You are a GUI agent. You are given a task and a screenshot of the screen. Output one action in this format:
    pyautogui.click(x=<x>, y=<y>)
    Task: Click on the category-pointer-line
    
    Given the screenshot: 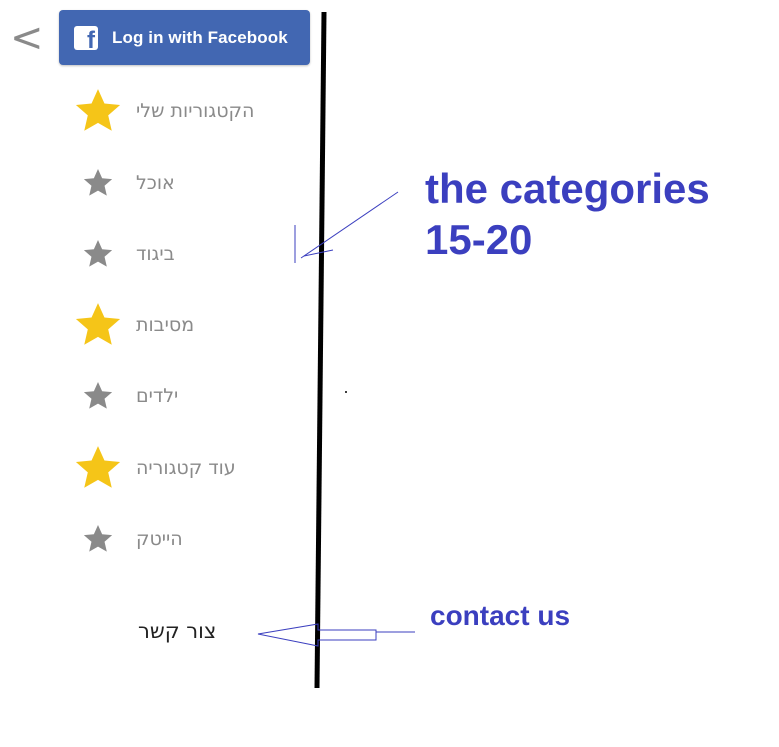 What is the action you would take?
    pyautogui.click(x=349, y=225)
    